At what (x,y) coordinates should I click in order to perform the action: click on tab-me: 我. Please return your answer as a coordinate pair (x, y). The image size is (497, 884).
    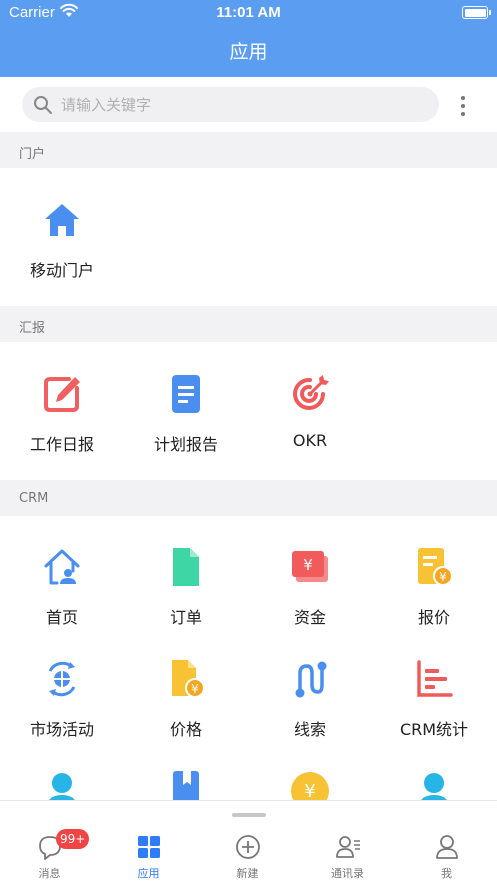
    Looking at the image, I should click on (446, 842).